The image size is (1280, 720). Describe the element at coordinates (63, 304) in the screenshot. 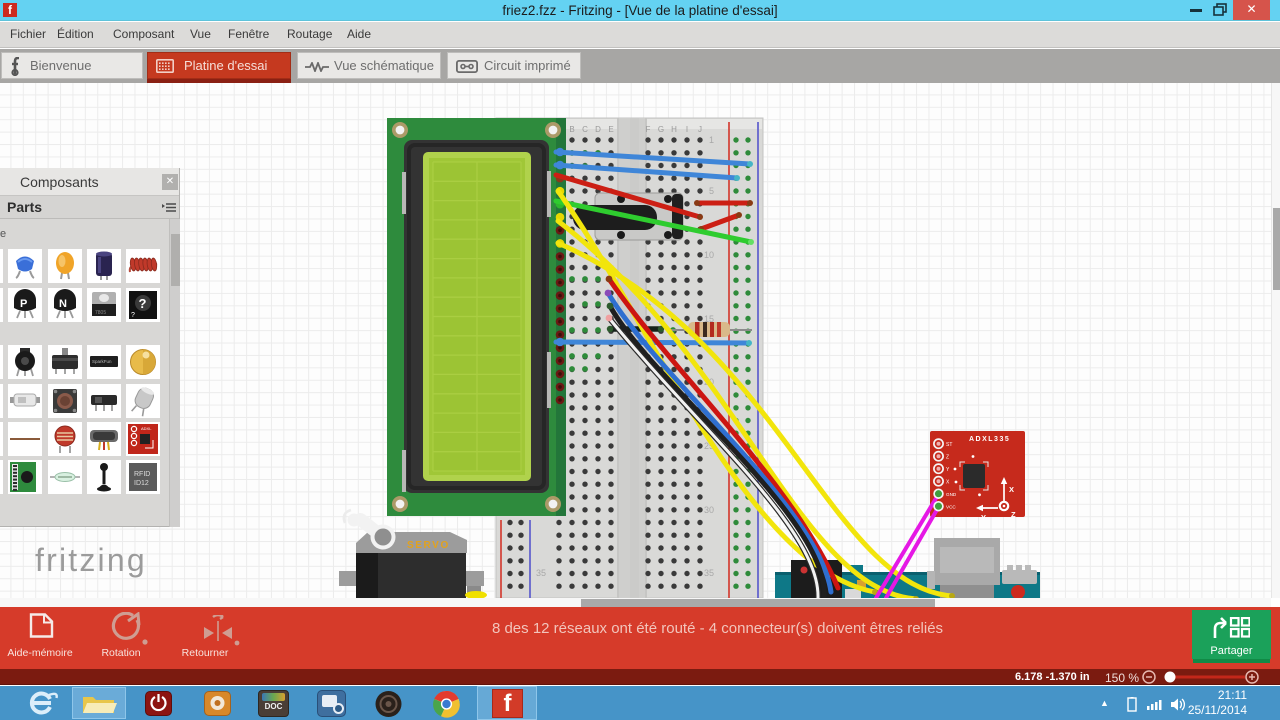

I see `svg-text: N` at that location.